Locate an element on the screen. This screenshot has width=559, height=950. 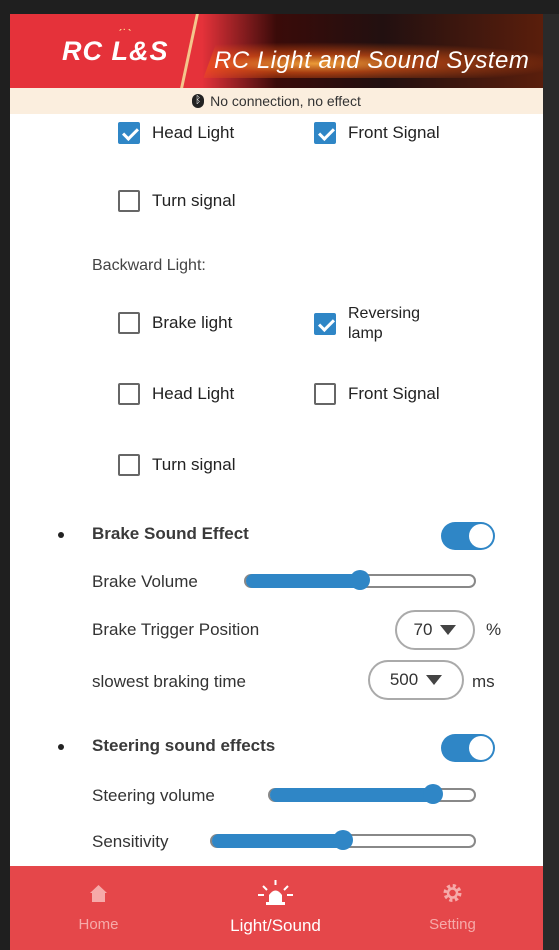
steering-sound-toggle is located at coordinates (468, 748).